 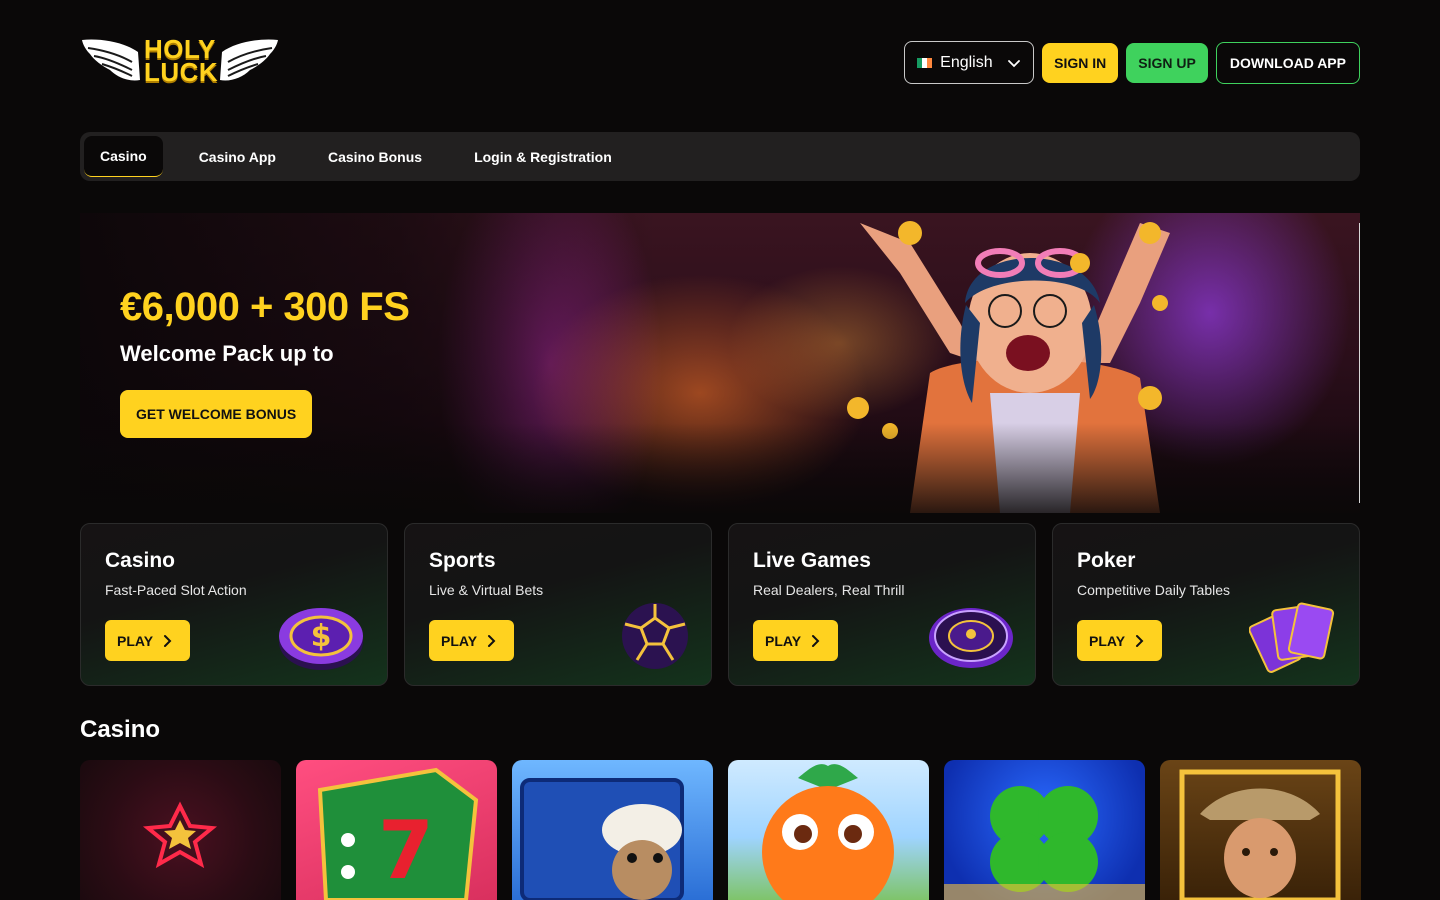 What do you see at coordinates (655, 636) in the screenshot?
I see `soccer-ball-icon` at bounding box center [655, 636].